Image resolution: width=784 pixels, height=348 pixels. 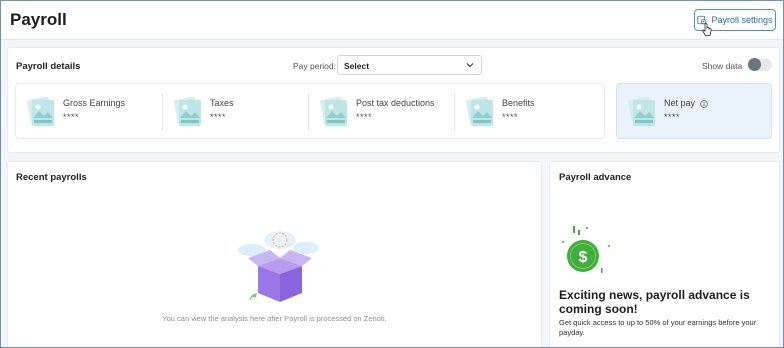 I want to click on payroll-advance-title: Payroll advance, so click(x=595, y=177).